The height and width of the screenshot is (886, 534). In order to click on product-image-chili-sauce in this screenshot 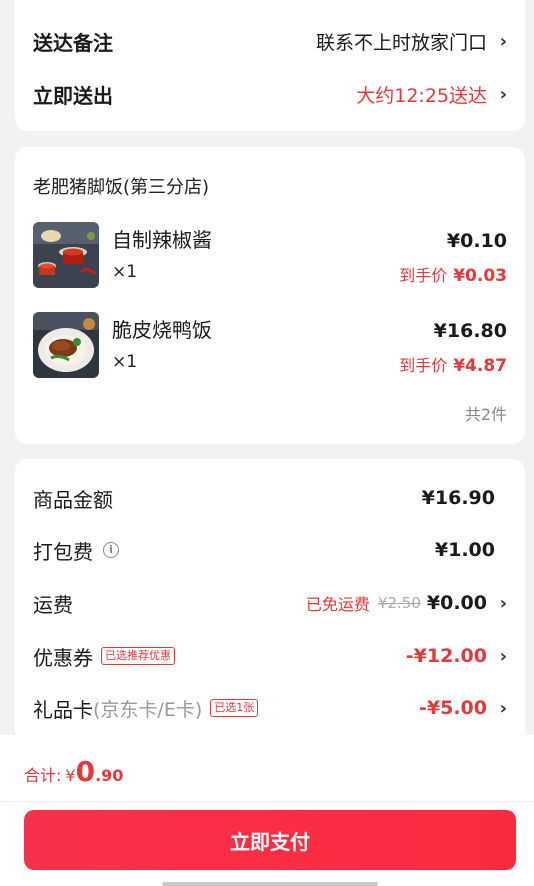, I will do `click(66, 255)`.